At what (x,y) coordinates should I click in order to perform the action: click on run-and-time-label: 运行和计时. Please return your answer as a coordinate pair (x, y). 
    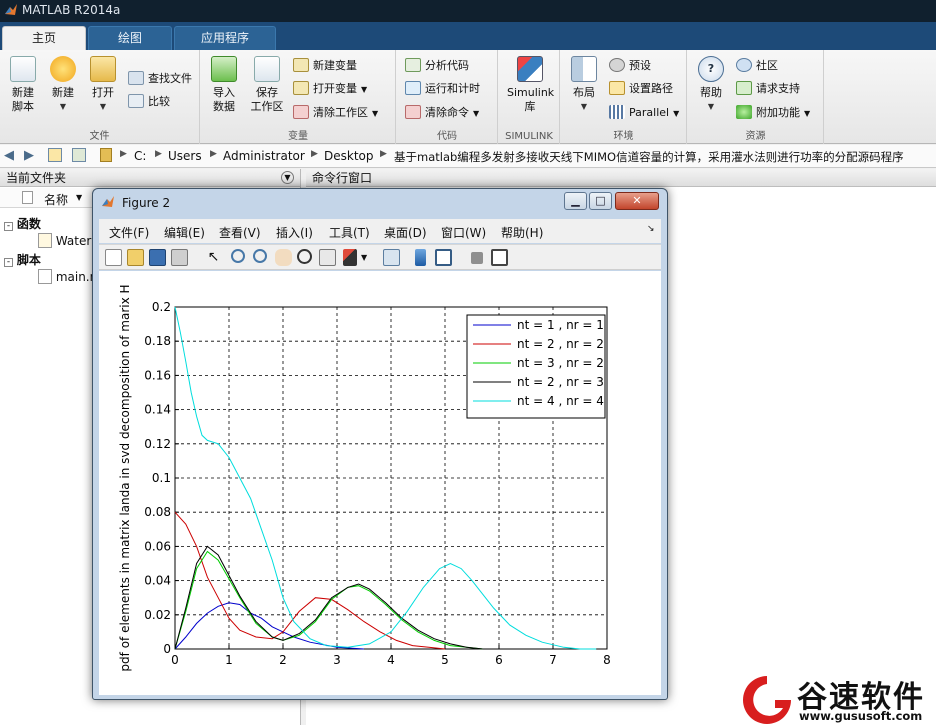
    Looking at the image, I should click on (452, 88).